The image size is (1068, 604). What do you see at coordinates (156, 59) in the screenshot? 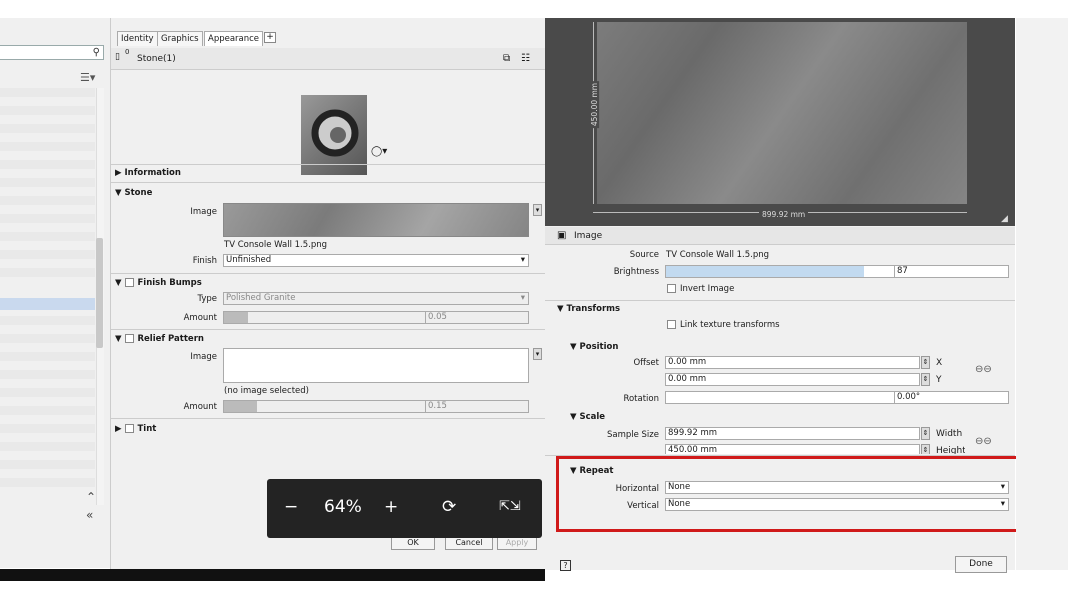
I see `material-name: Stone(1)` at bounding box center [156, 59].